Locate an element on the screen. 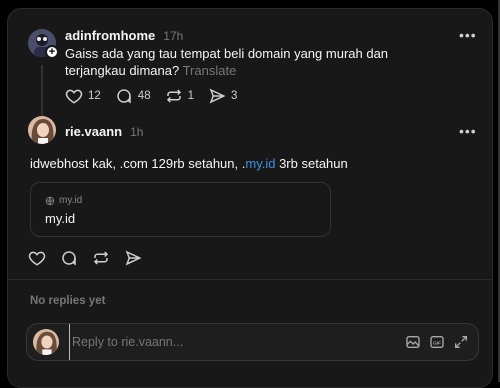 The width and height of the screenshot is (500, 388). card-domain-row: my.id is located at coordinates (63, 200).